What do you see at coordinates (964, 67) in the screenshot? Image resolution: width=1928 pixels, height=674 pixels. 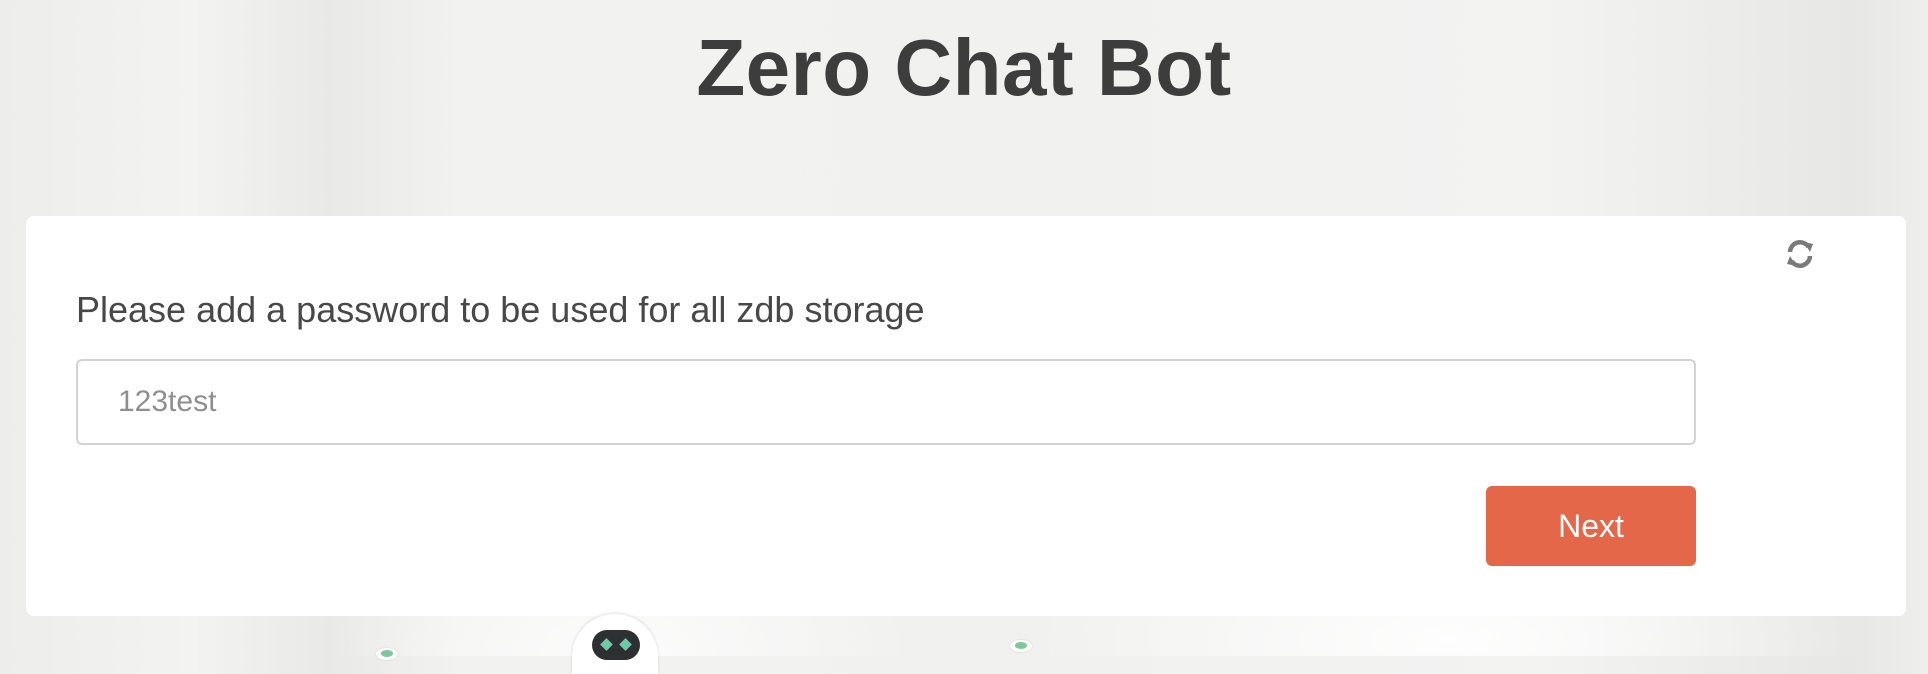 I see `page-title: Zero Chat Bot` at bounding box center [964, 67].